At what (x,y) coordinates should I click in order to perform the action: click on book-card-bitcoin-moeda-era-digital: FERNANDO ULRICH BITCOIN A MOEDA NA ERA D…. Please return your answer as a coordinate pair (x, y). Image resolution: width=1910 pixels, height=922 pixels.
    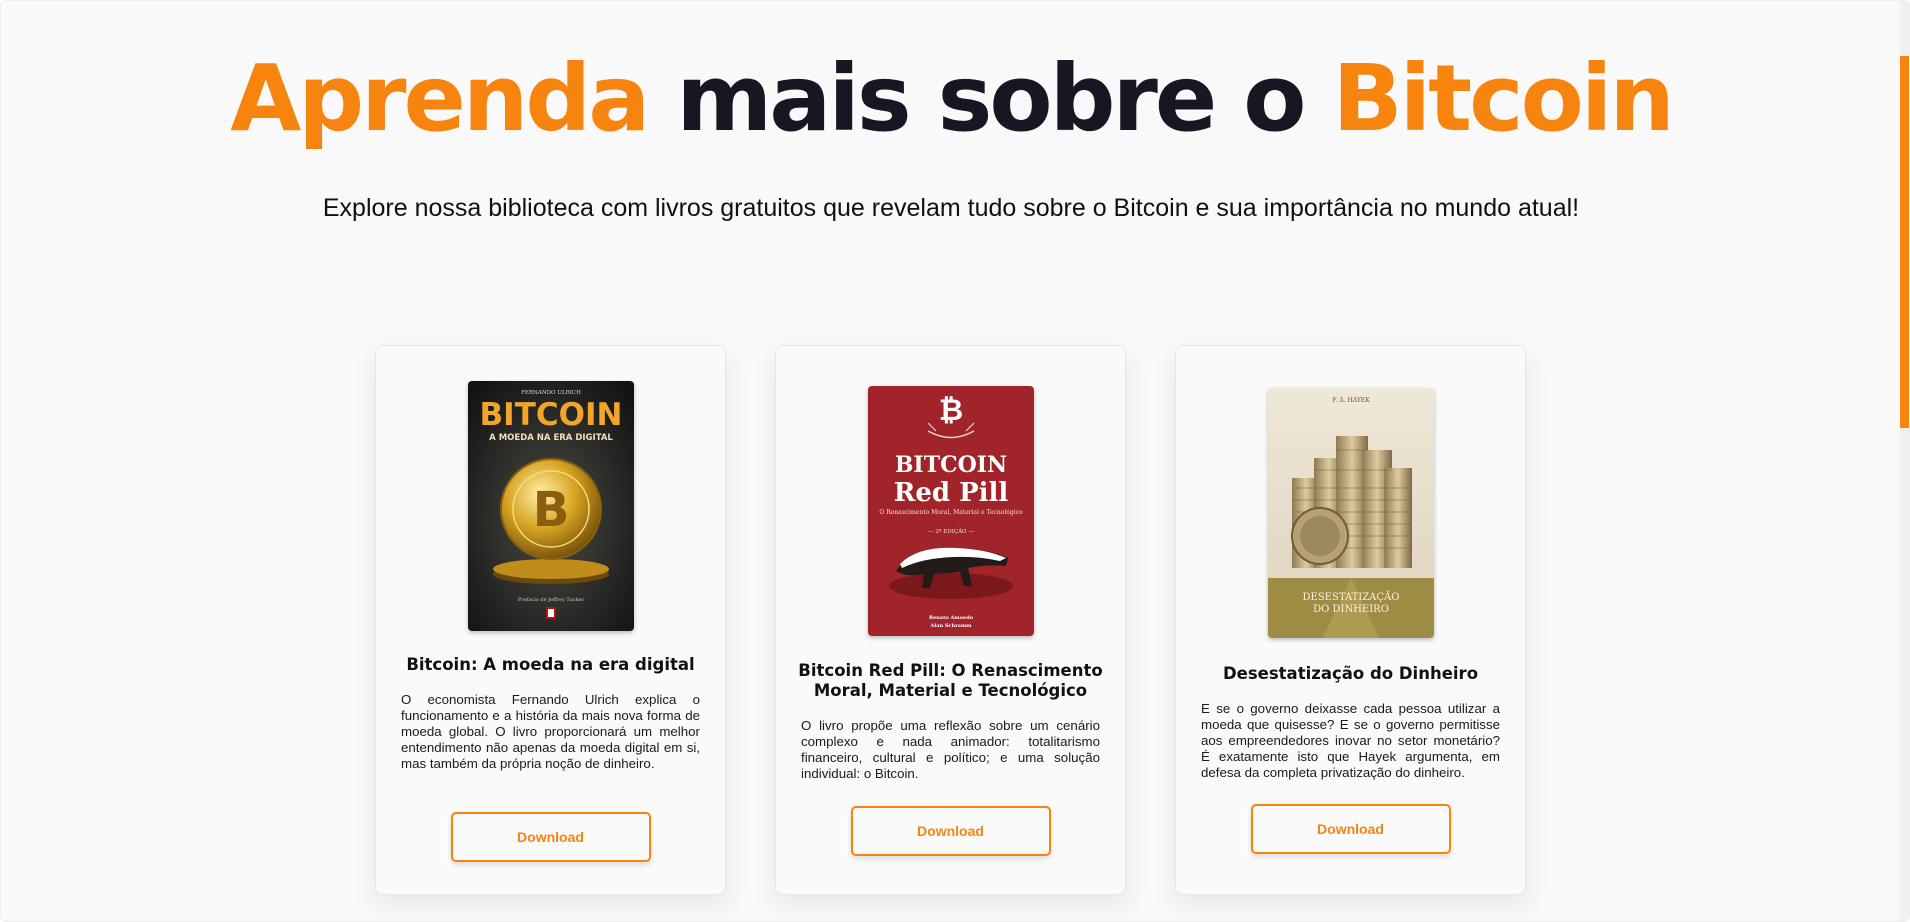
    Looking at the image, I should click on (550, 620).